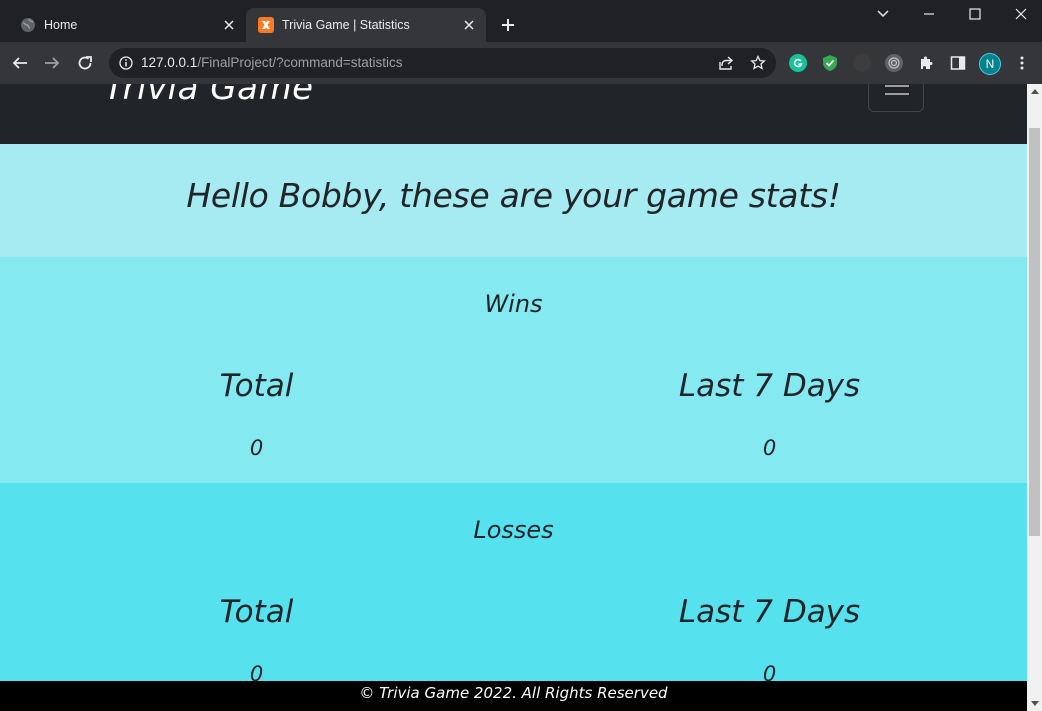 Image resolution: width=1042 pixels, height=711 pixels. I want to click on wins-total-label: Total, so click(256, 386).